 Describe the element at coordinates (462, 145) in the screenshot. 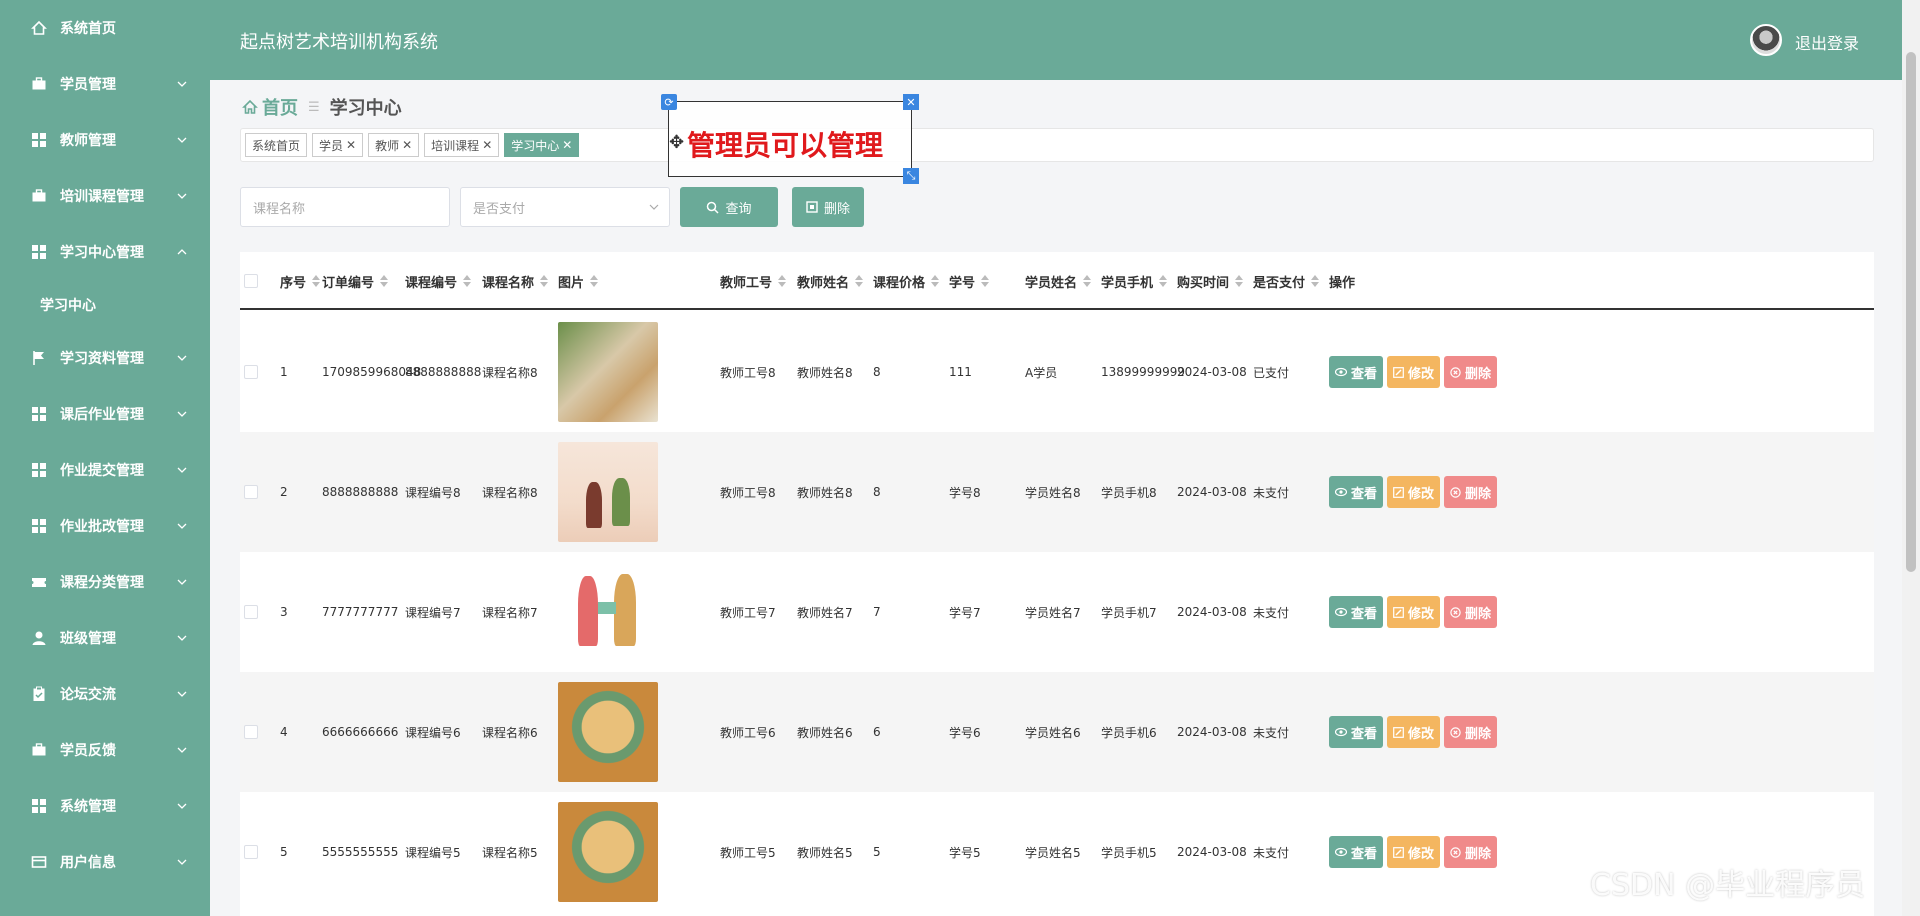

I see `tab-tag-3: 培训课程 ✕` at that location.